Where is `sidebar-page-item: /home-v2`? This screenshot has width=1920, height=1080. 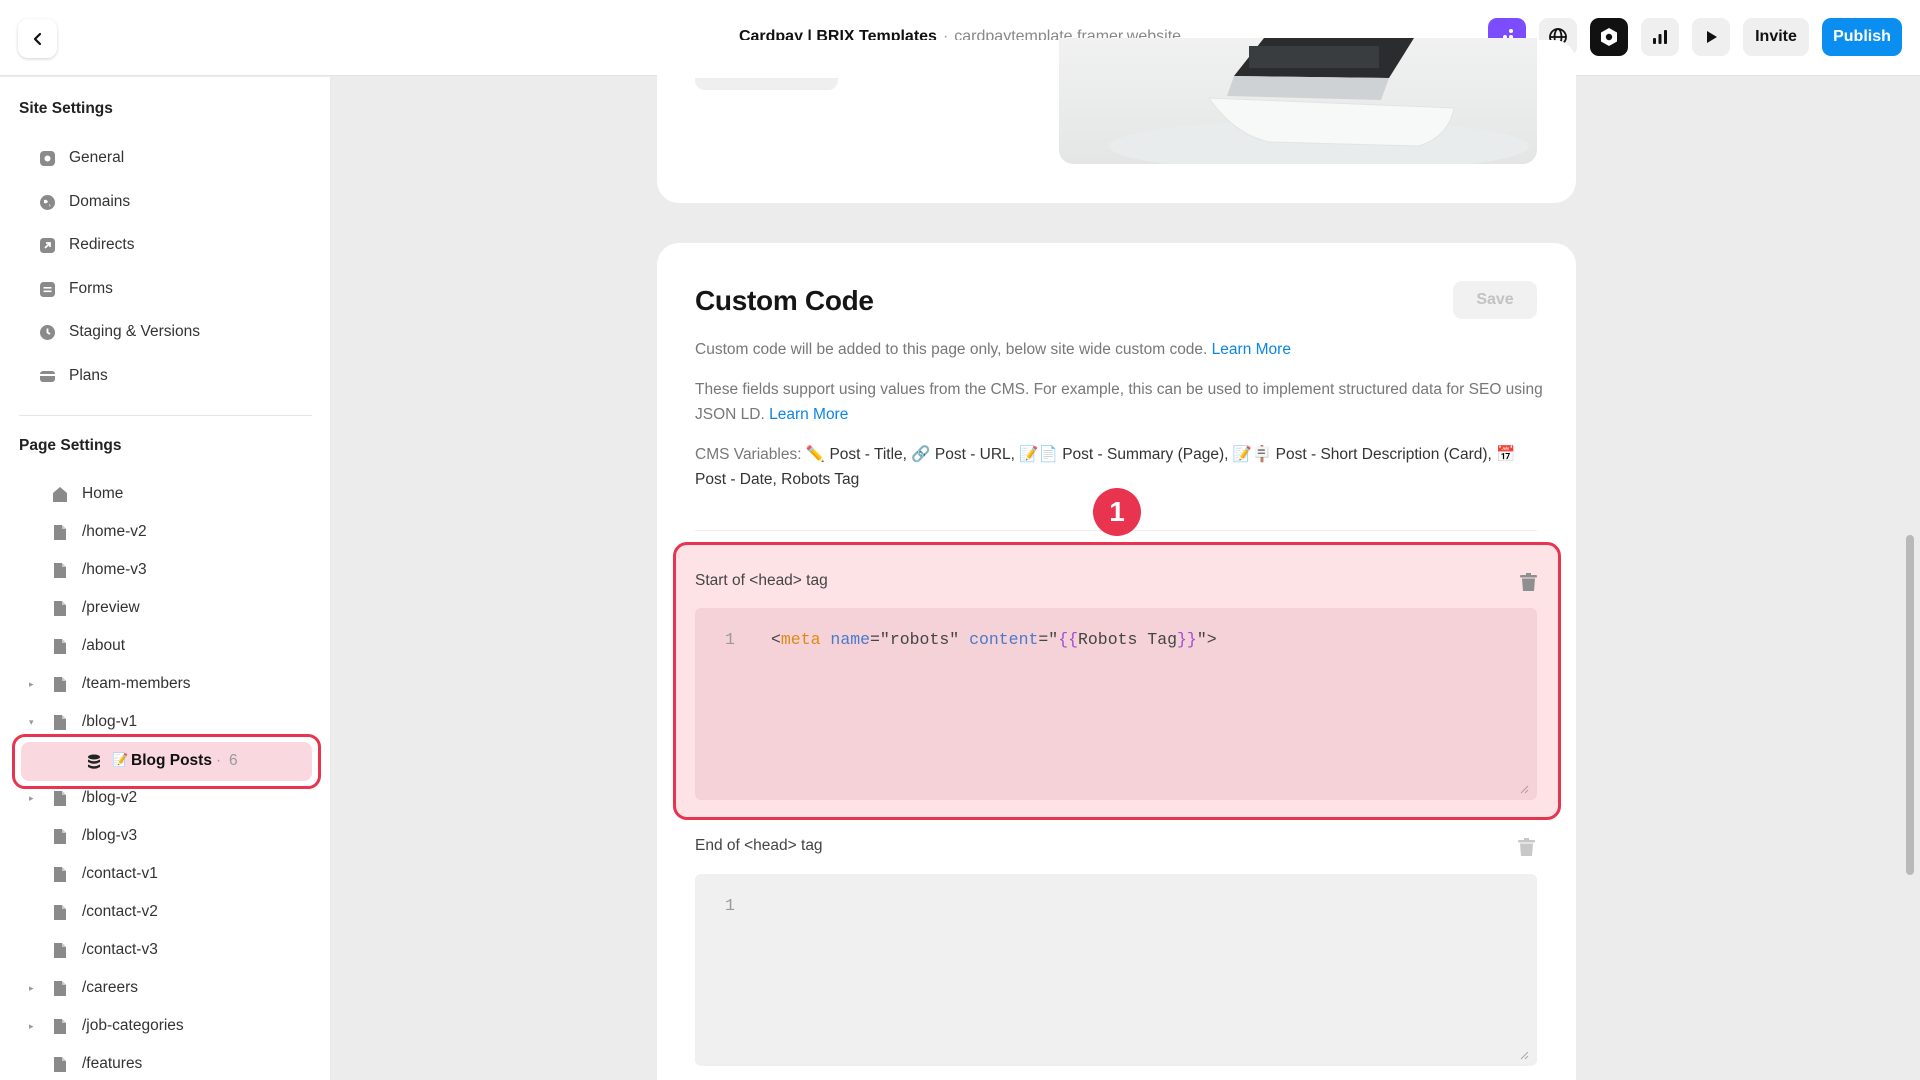 sidebar-page-item: /home-v2 is located at coordinates (165, 532).